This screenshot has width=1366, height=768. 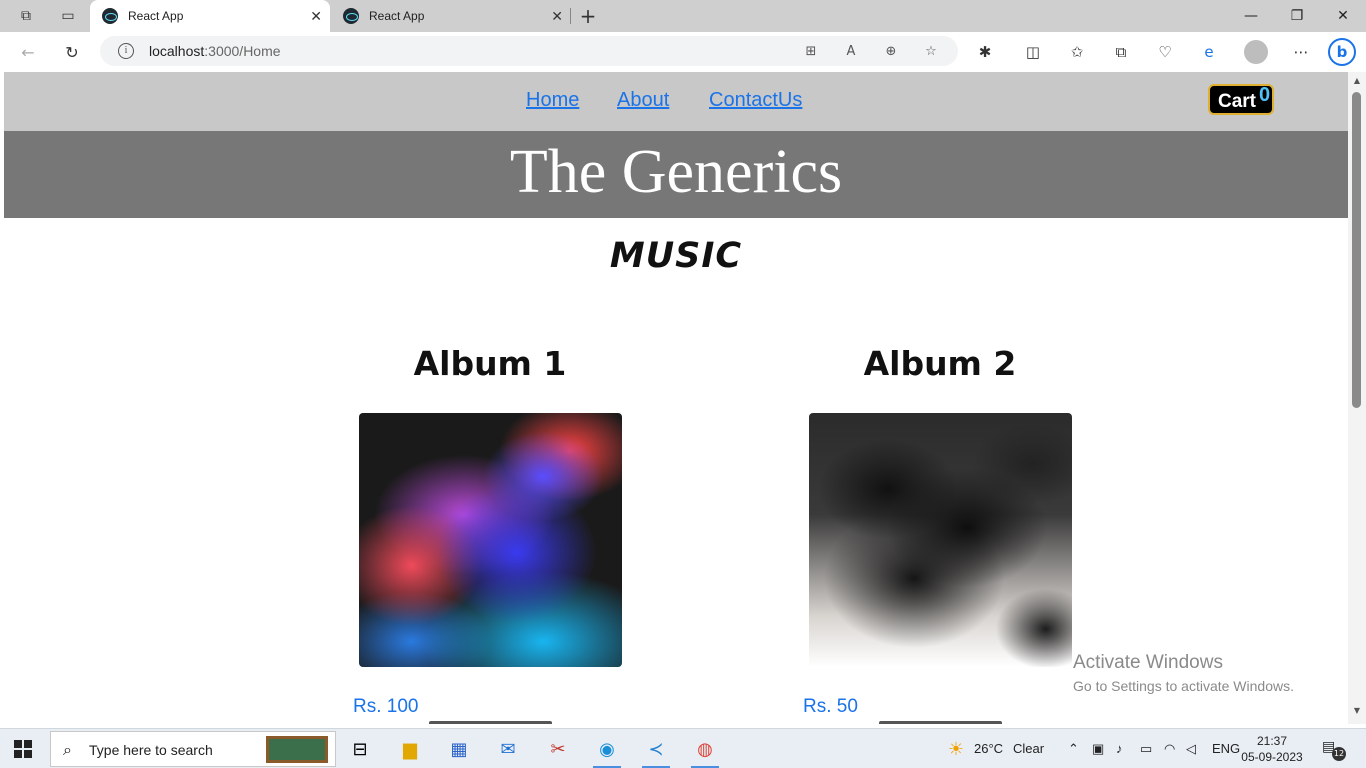 I want to click on album-title: Album 2, so click(x=940, y=363).